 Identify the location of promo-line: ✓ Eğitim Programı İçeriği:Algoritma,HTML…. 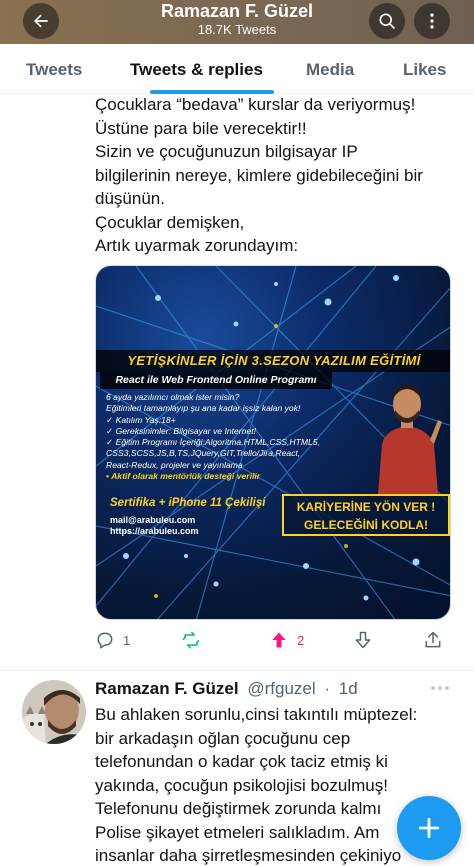
(213, 442).